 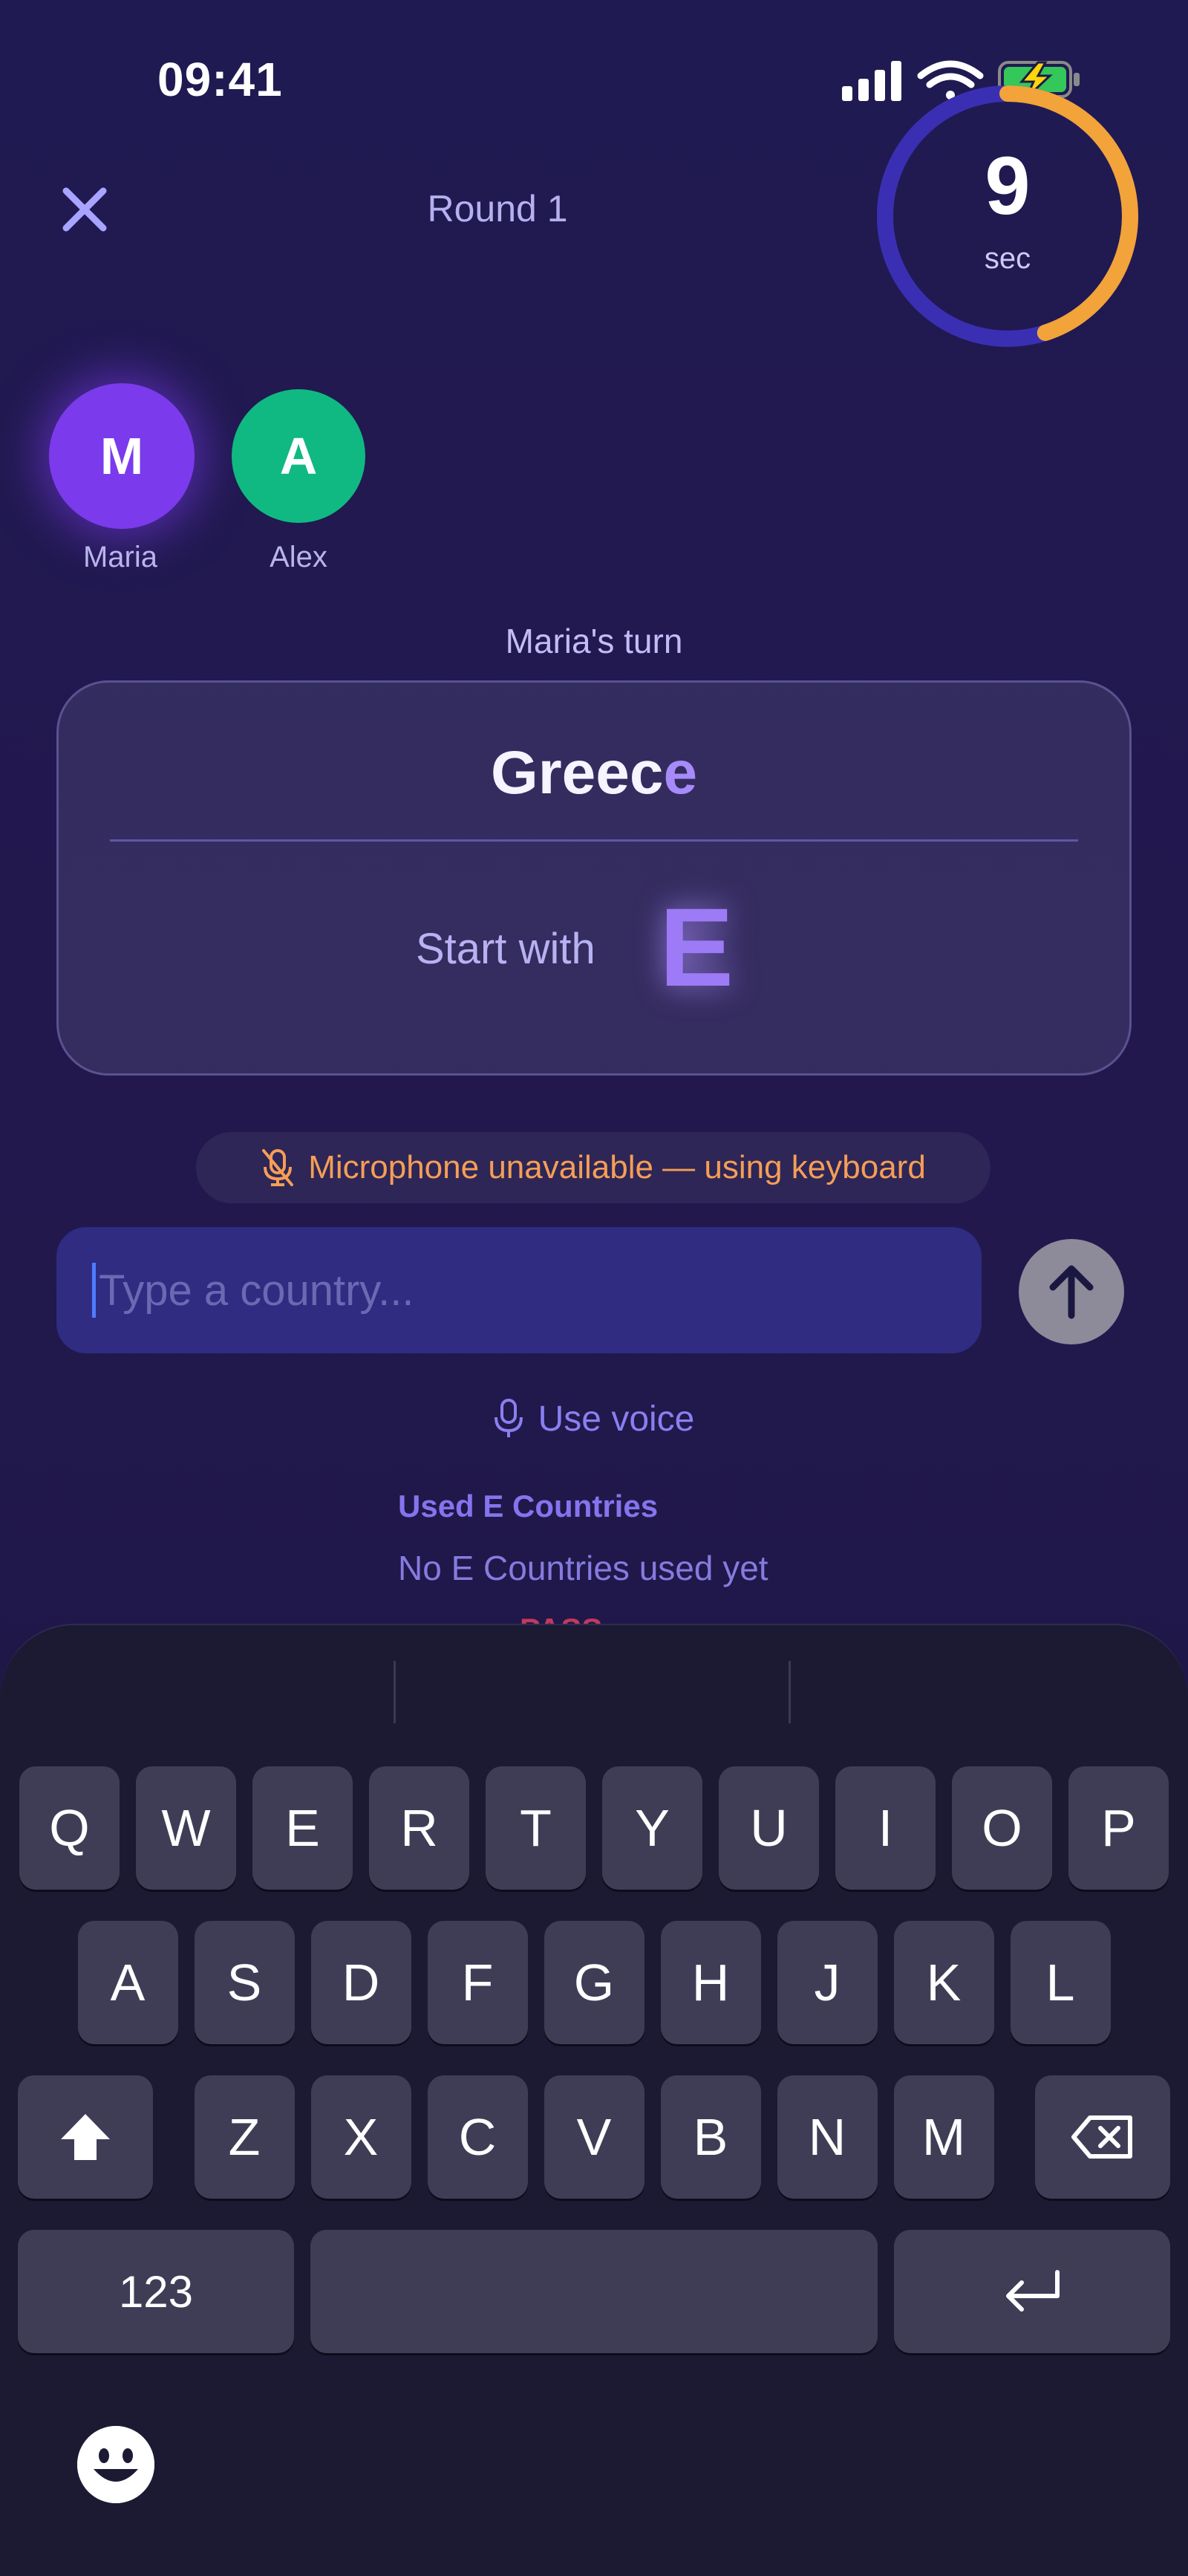 What do you see at coordinates (1002, 1828) in the screenshot?
I see `key-o: O` at bounding box center [1002, 1828].